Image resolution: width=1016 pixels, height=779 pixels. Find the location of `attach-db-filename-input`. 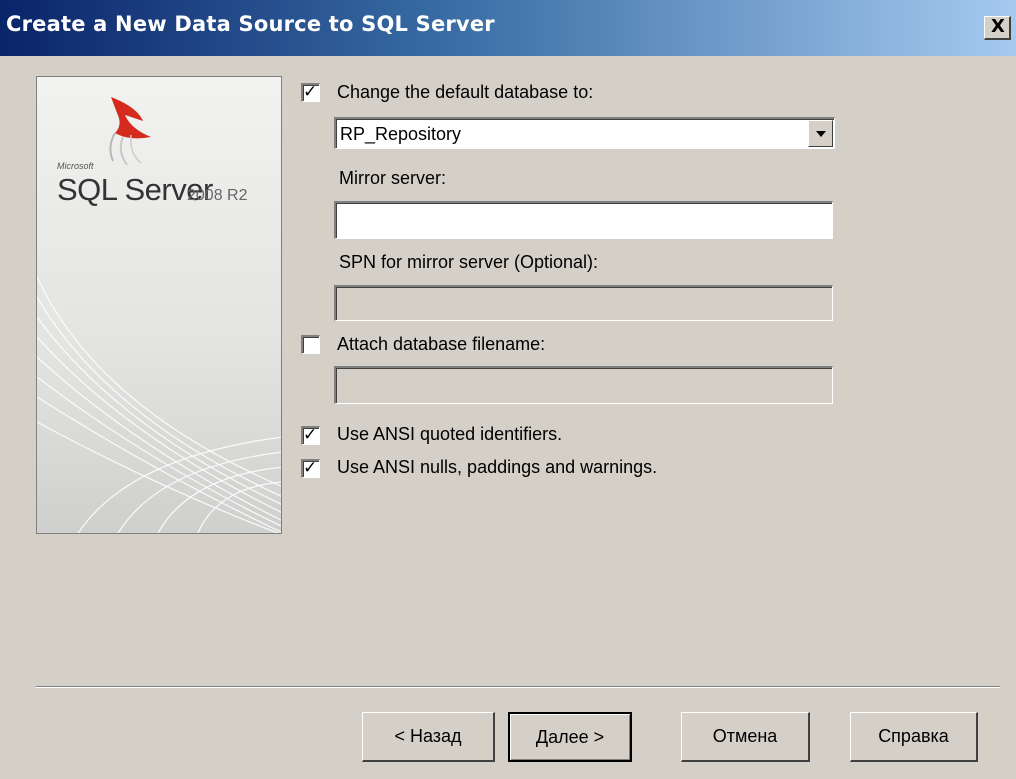

attach-db-filename-input is located at coordinates (583, 385).